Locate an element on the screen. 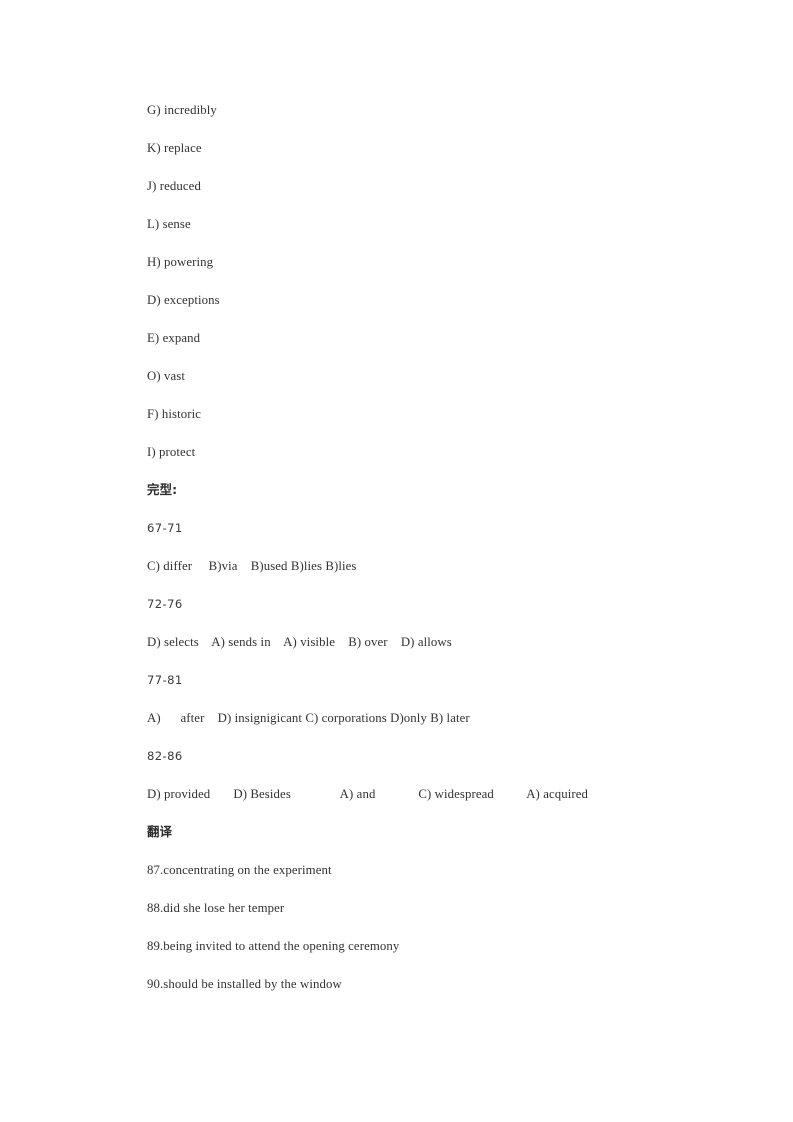  vocabulary-answer-item: D) exceptions is located at coordinates (183, 300).